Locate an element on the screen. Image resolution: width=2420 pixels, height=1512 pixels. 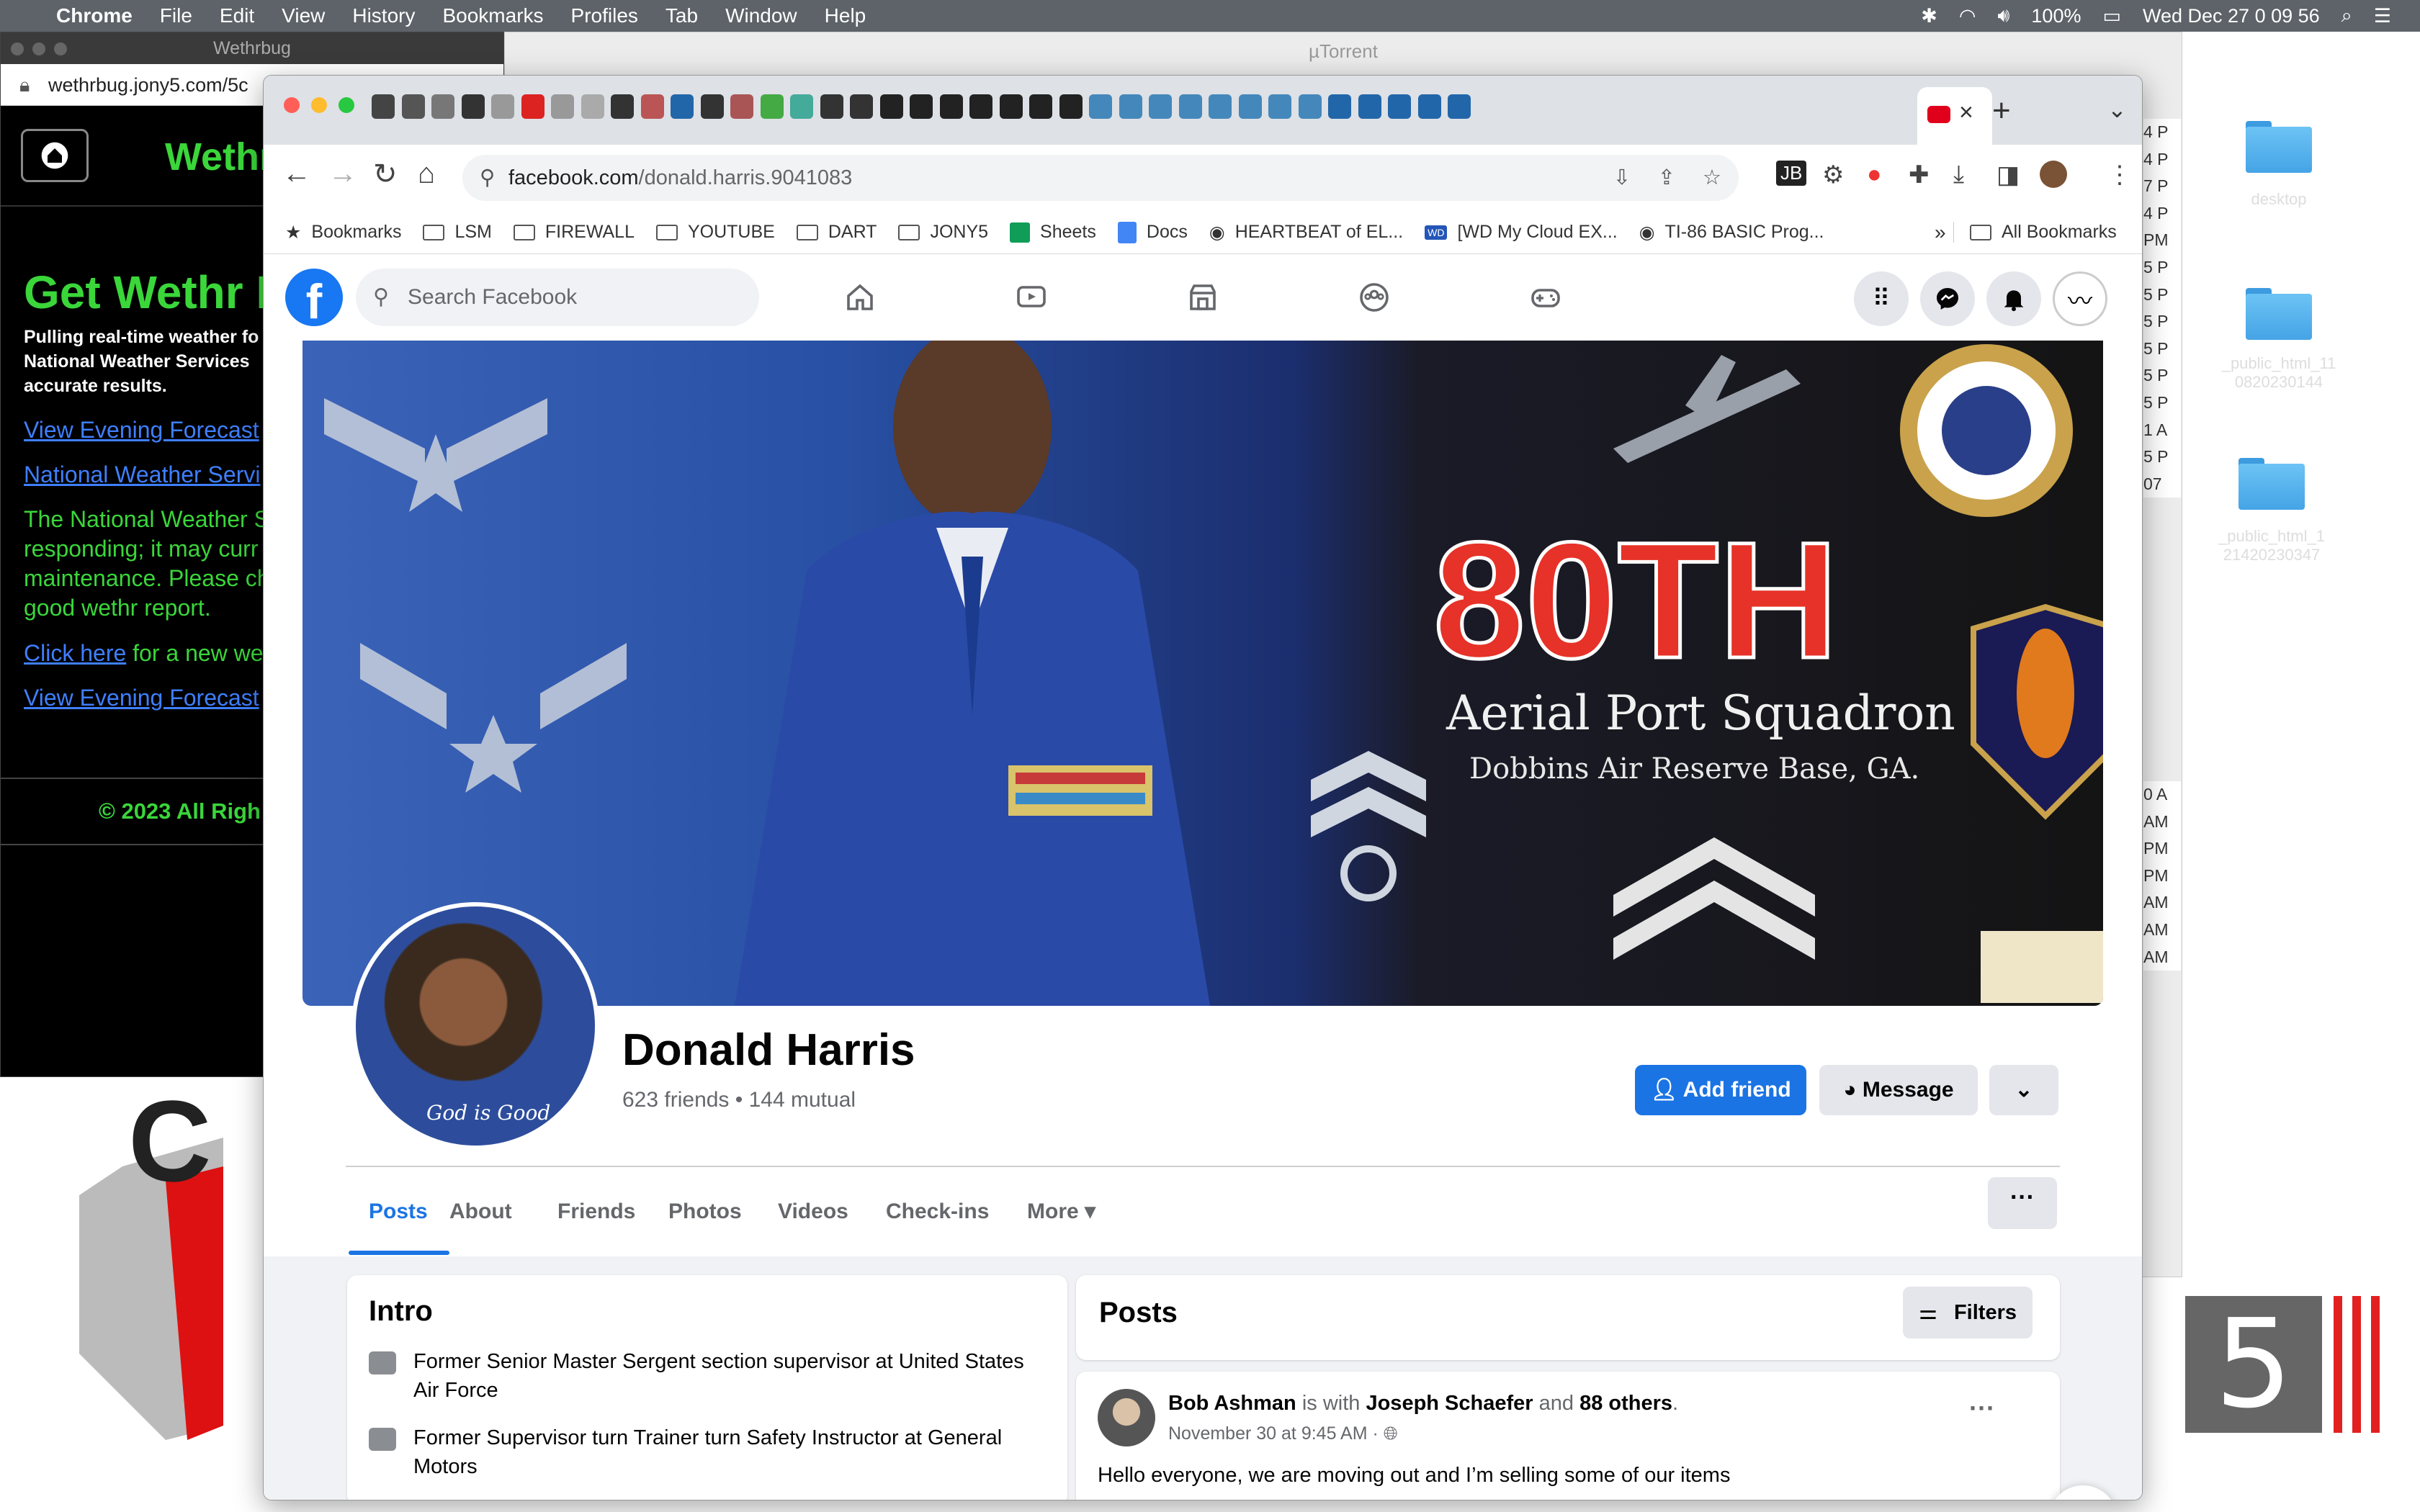
tab-friends: Friends is located at coordinates (596, 1212).